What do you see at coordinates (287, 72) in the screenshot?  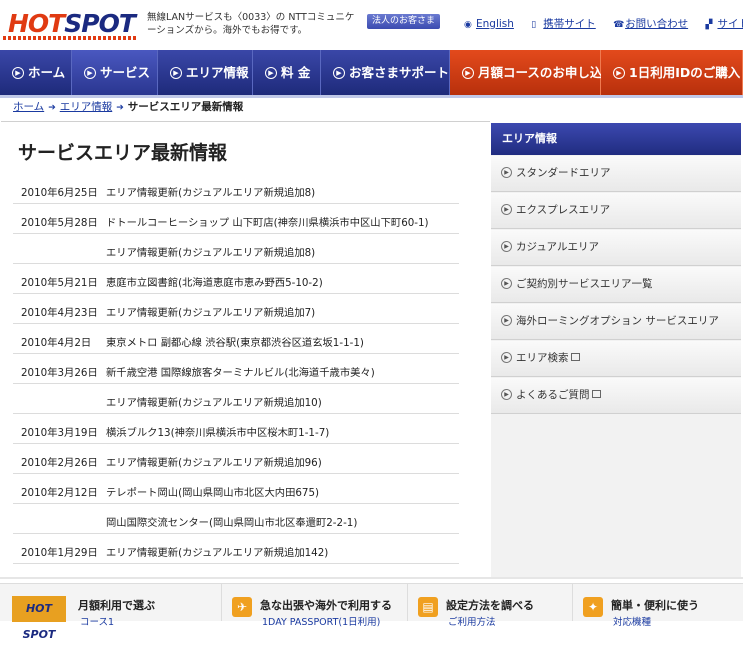 I see `nav-pricing: ▶ 料 金` at bounding box center [287, 72].